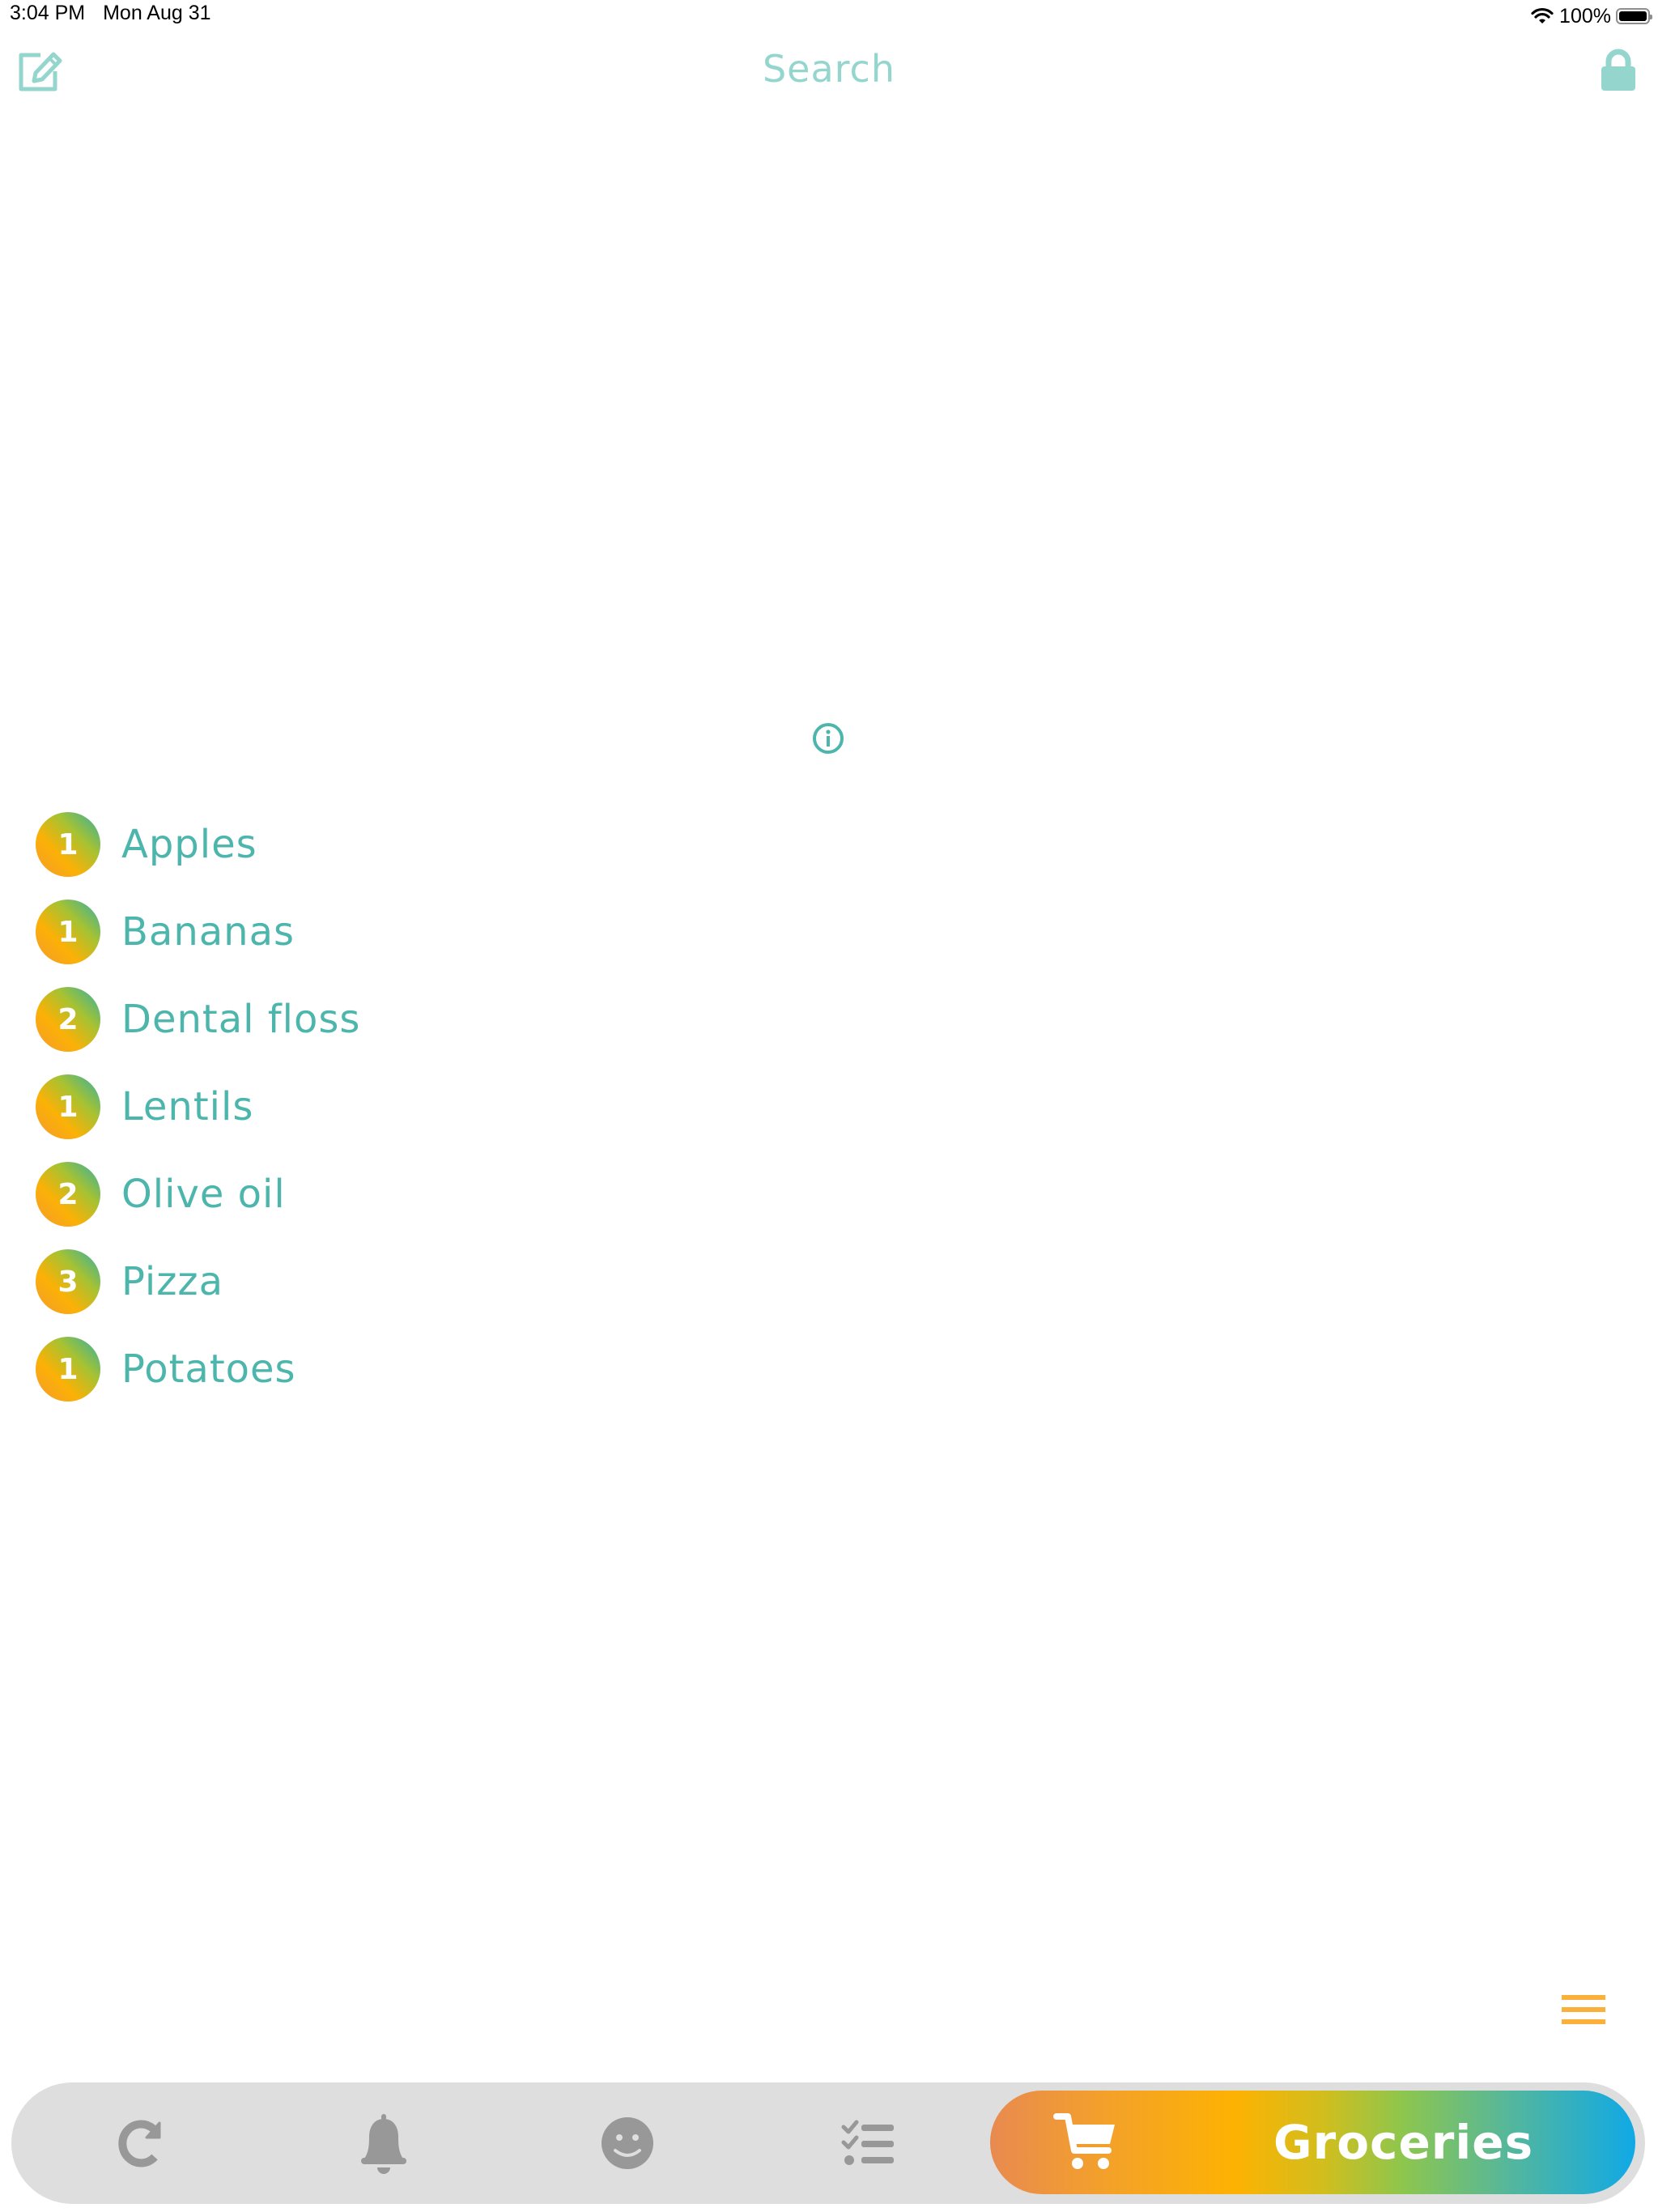 The image size is (1658, 2212). I want to click on status-bar-right: 100%, so click(1591, 16).